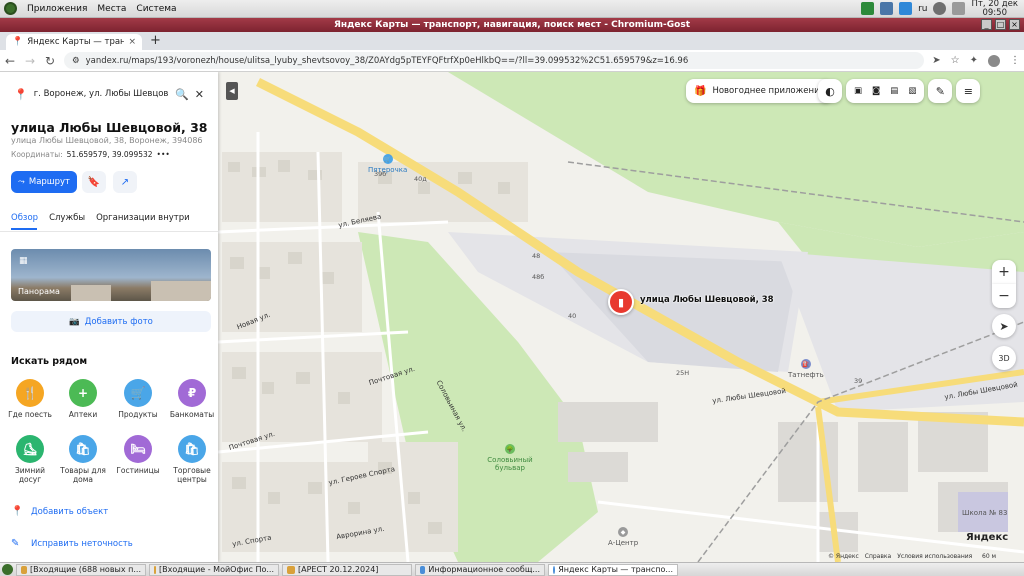  Describe the element at coordinates (199, 94) in the screenshot. I see `close-icon: ✕` at that location.